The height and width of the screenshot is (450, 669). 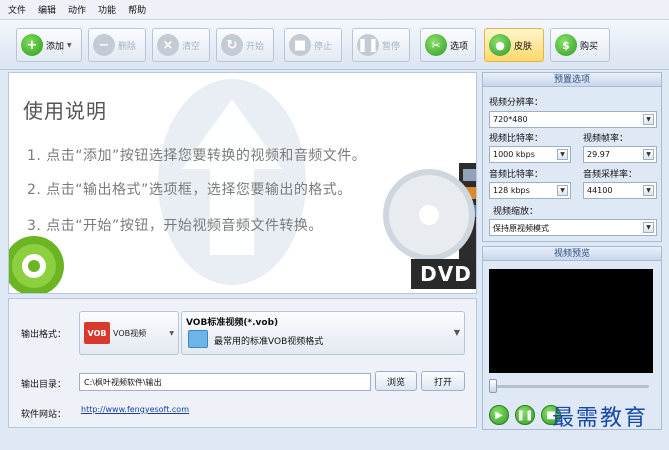 I want to click on start-button: ↻ 开始, so click(x=245, y=45).